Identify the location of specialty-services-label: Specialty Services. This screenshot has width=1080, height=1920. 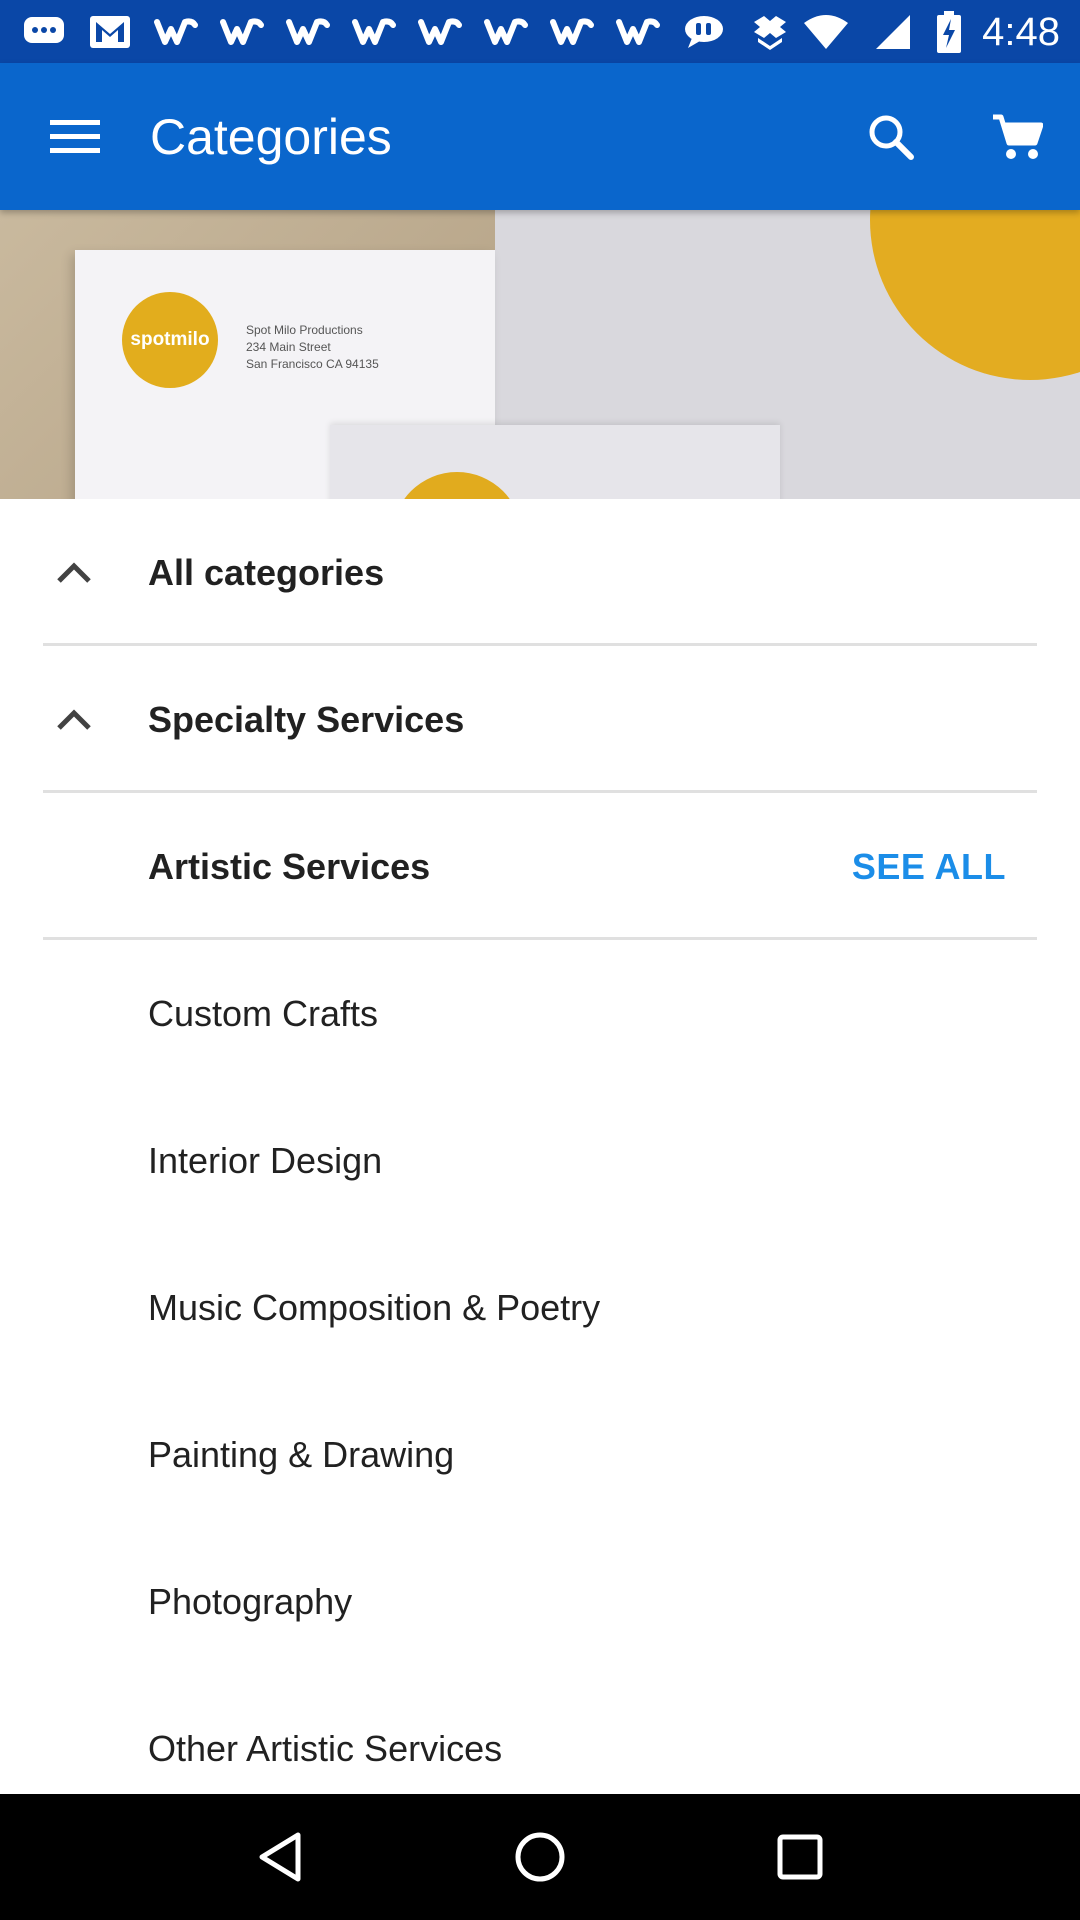
(306, 719).